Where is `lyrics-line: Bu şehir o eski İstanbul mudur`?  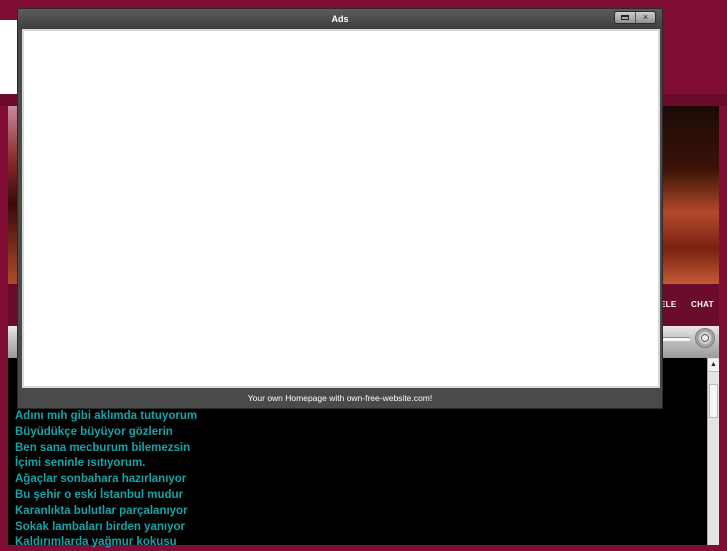 lyrics-line: Bu şehir o eski İstanbul mudur is located at coordinates (99, 494).